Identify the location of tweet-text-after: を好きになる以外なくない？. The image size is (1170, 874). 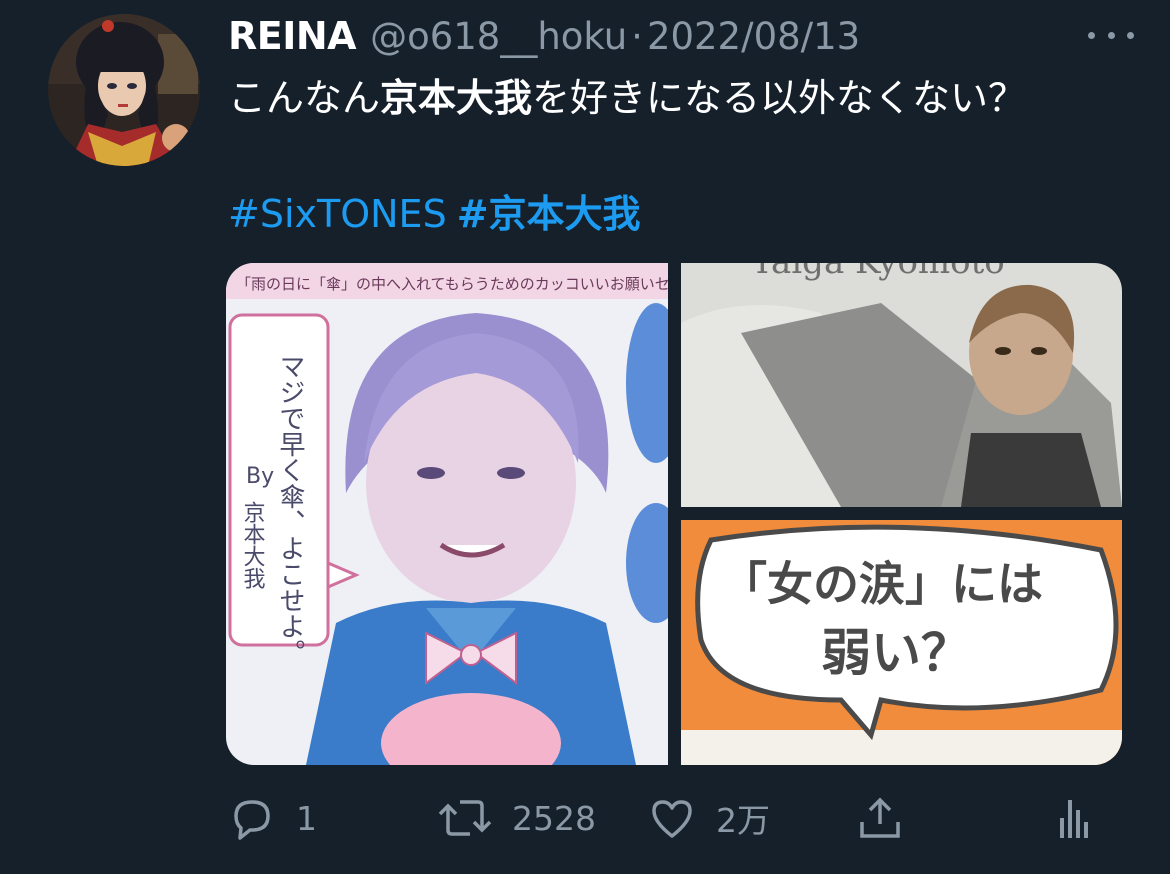
(779, 98).